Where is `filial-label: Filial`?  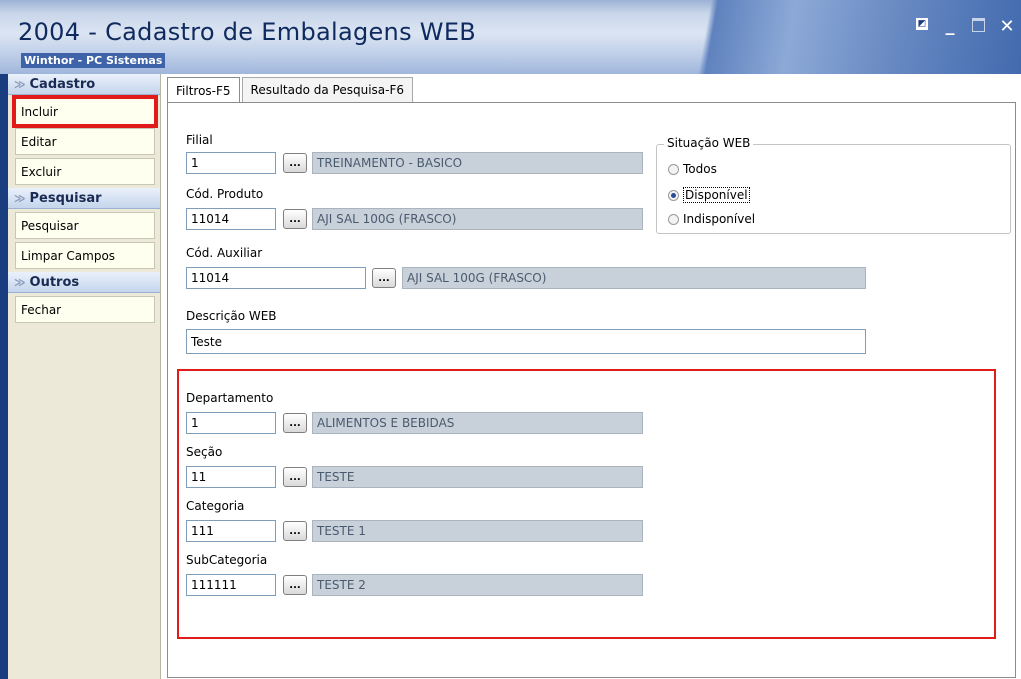
filial-label: Filial is located at coordinates (199, 140).